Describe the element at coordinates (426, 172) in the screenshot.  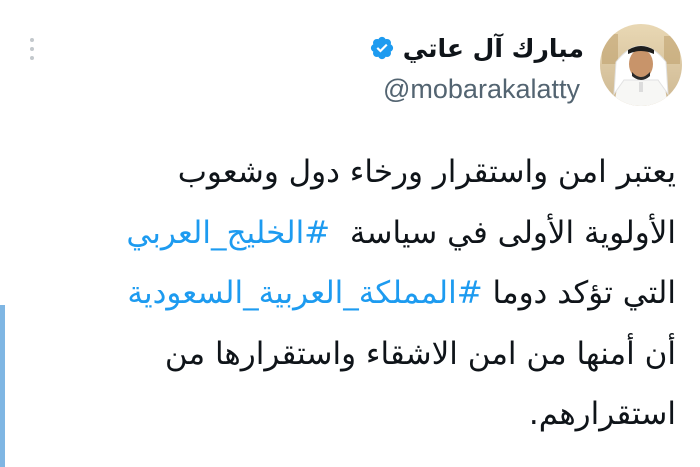
I see `tweet-text-segment: يعتبر امن واستقرار ورخاء دول وشعوب` at that location.